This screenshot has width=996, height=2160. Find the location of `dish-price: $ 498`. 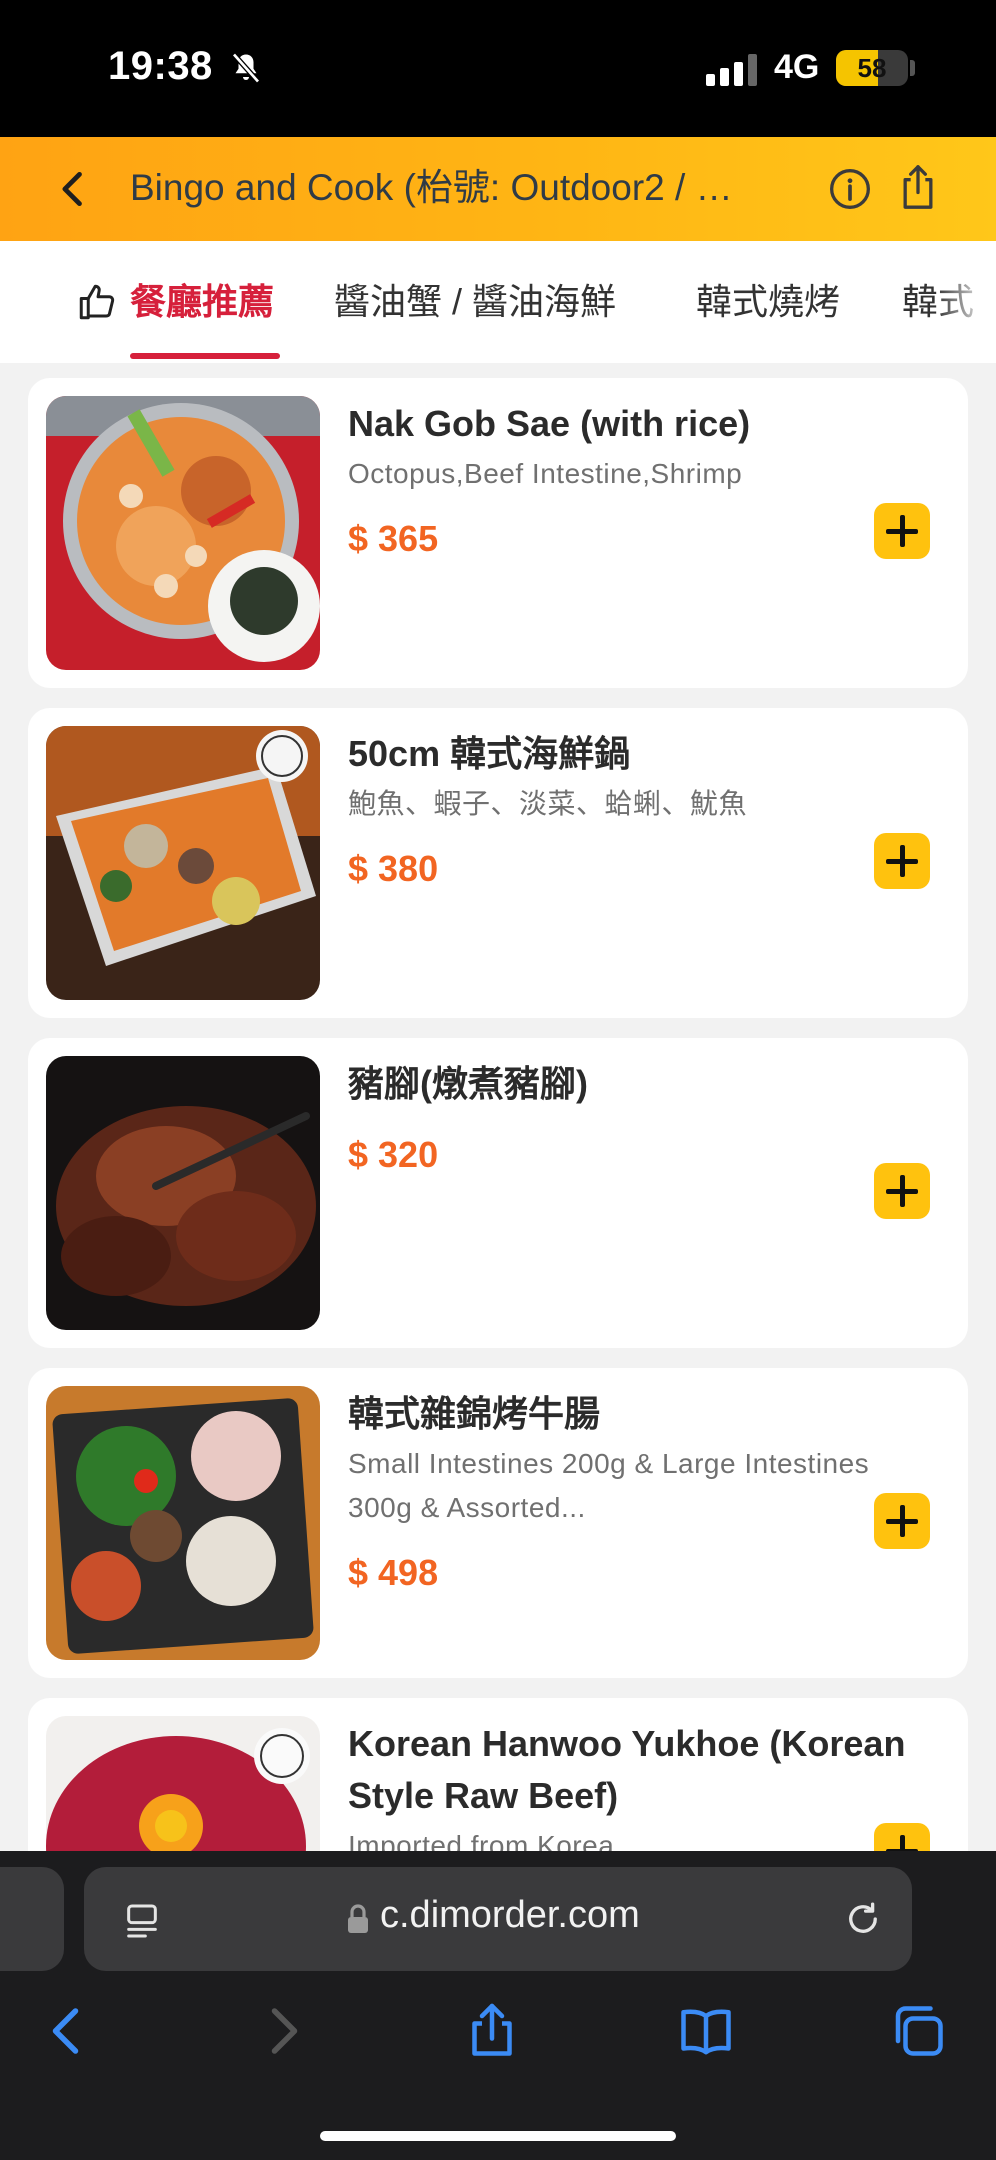

dish-price: $ 498 is located at coordinates (393, 1572).